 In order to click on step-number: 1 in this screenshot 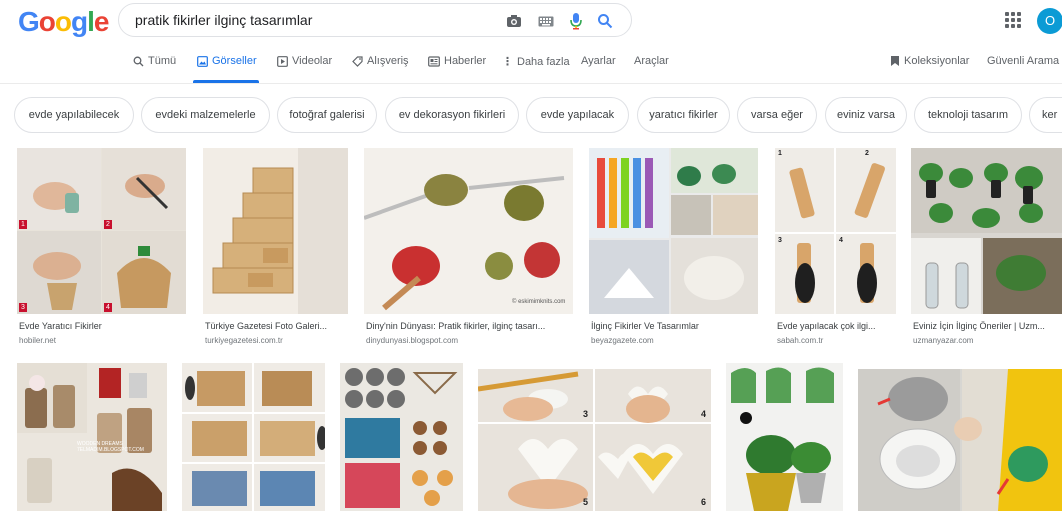, I will do `click(780, 153)`.